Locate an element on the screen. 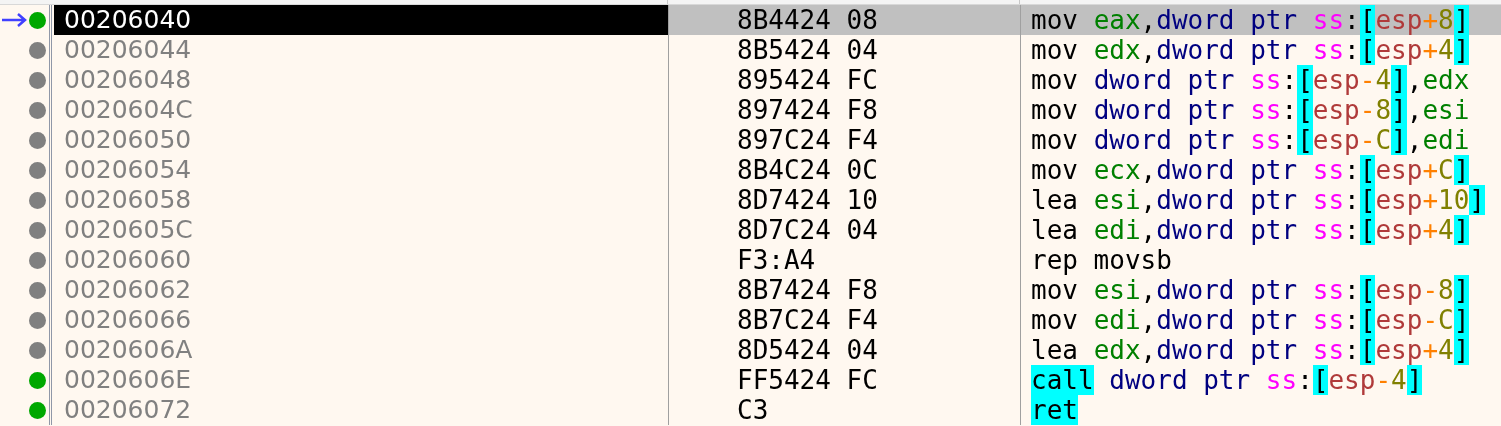 The width and height of the screenshot is (1501, 426). bytes-cell: 895424 FC is located at coordinates (844, 80).